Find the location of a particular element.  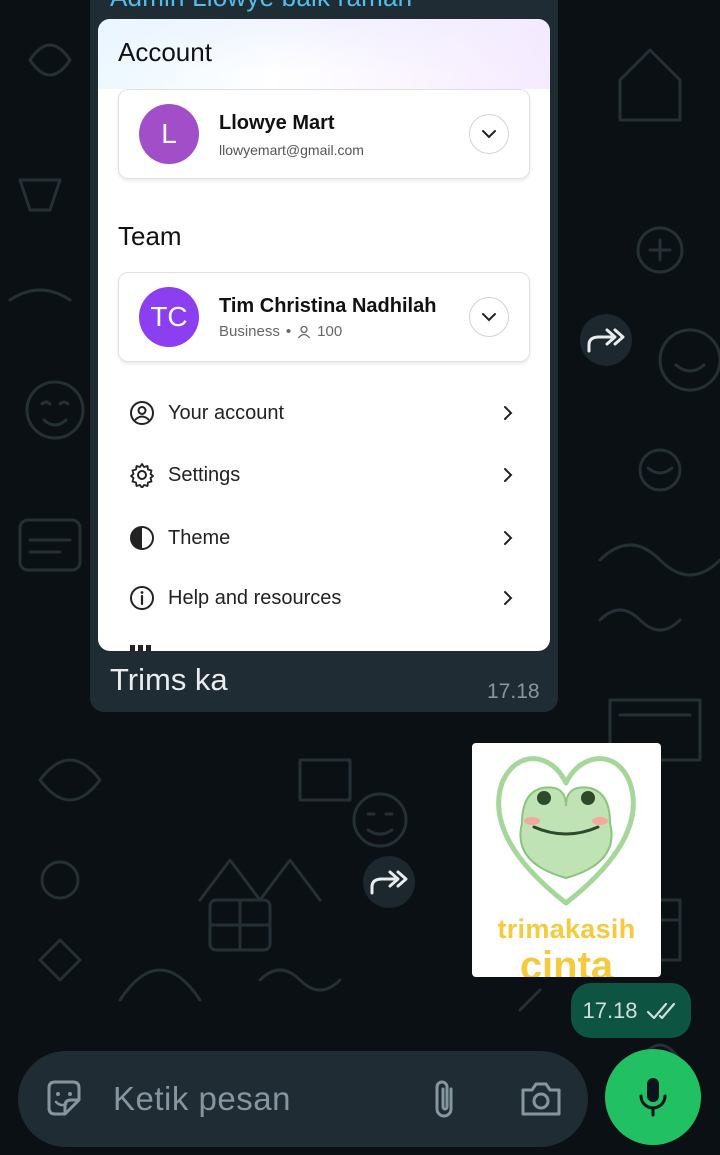

team-name: Tim Christina Nadhilah is located at coordinates (328, 306).